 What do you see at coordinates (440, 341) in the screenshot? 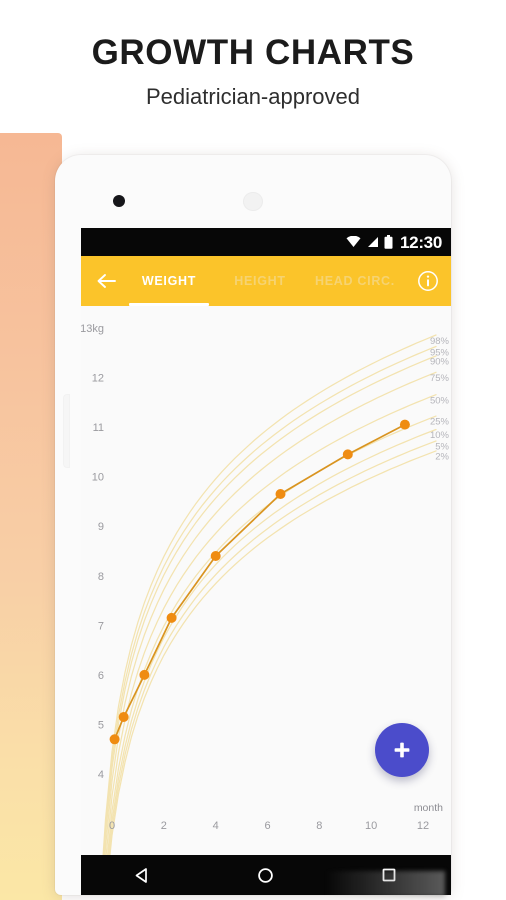
I see `svg-text: 98%` at bounding box center [440, 341].